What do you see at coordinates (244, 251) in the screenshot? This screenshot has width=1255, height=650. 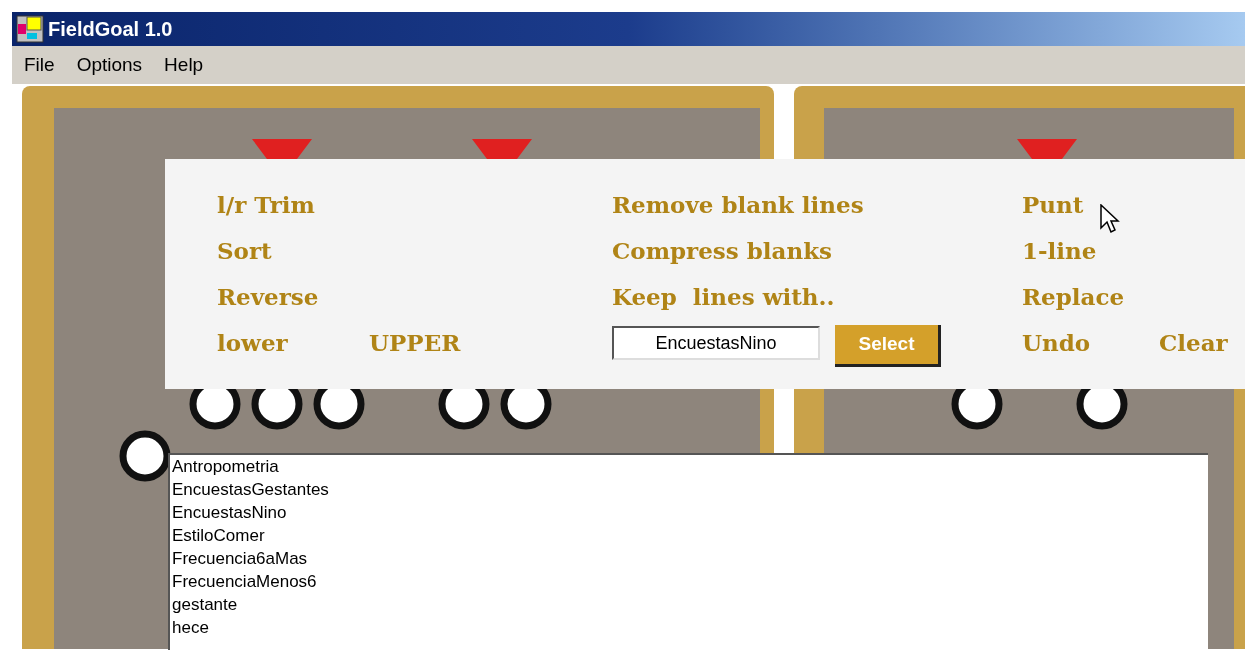 I see `command-link: Sort` at bounding box center [244, 251].